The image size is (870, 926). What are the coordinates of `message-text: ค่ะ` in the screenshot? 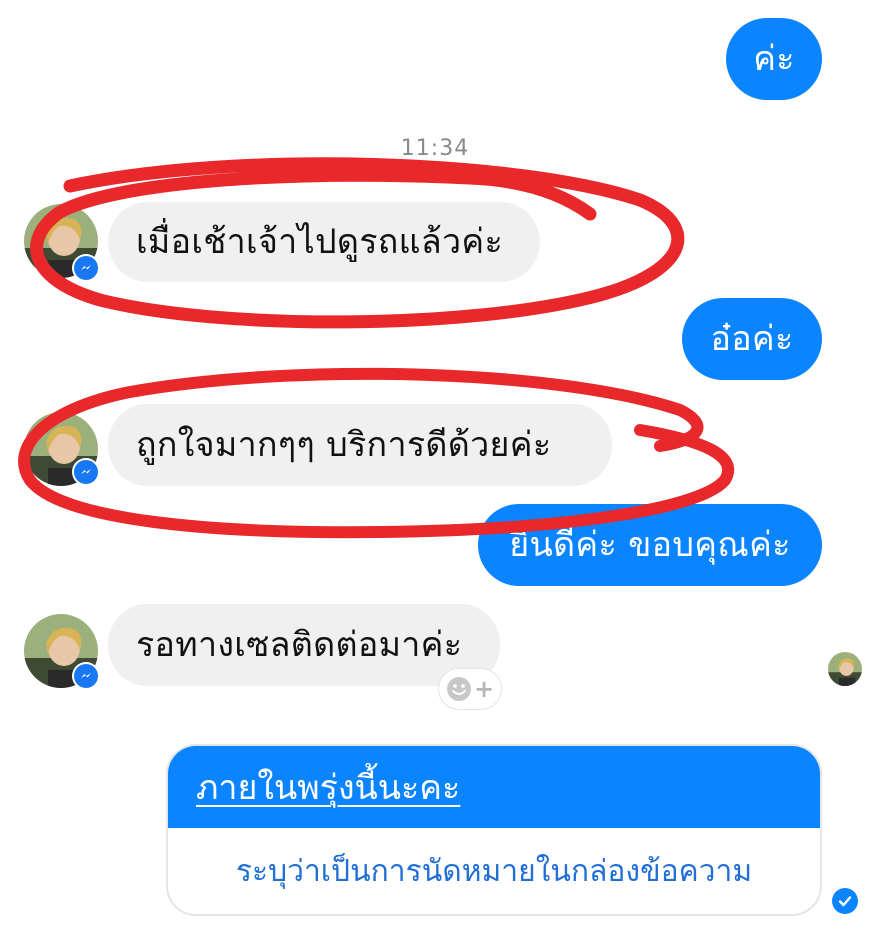 It's located at (774, 59).